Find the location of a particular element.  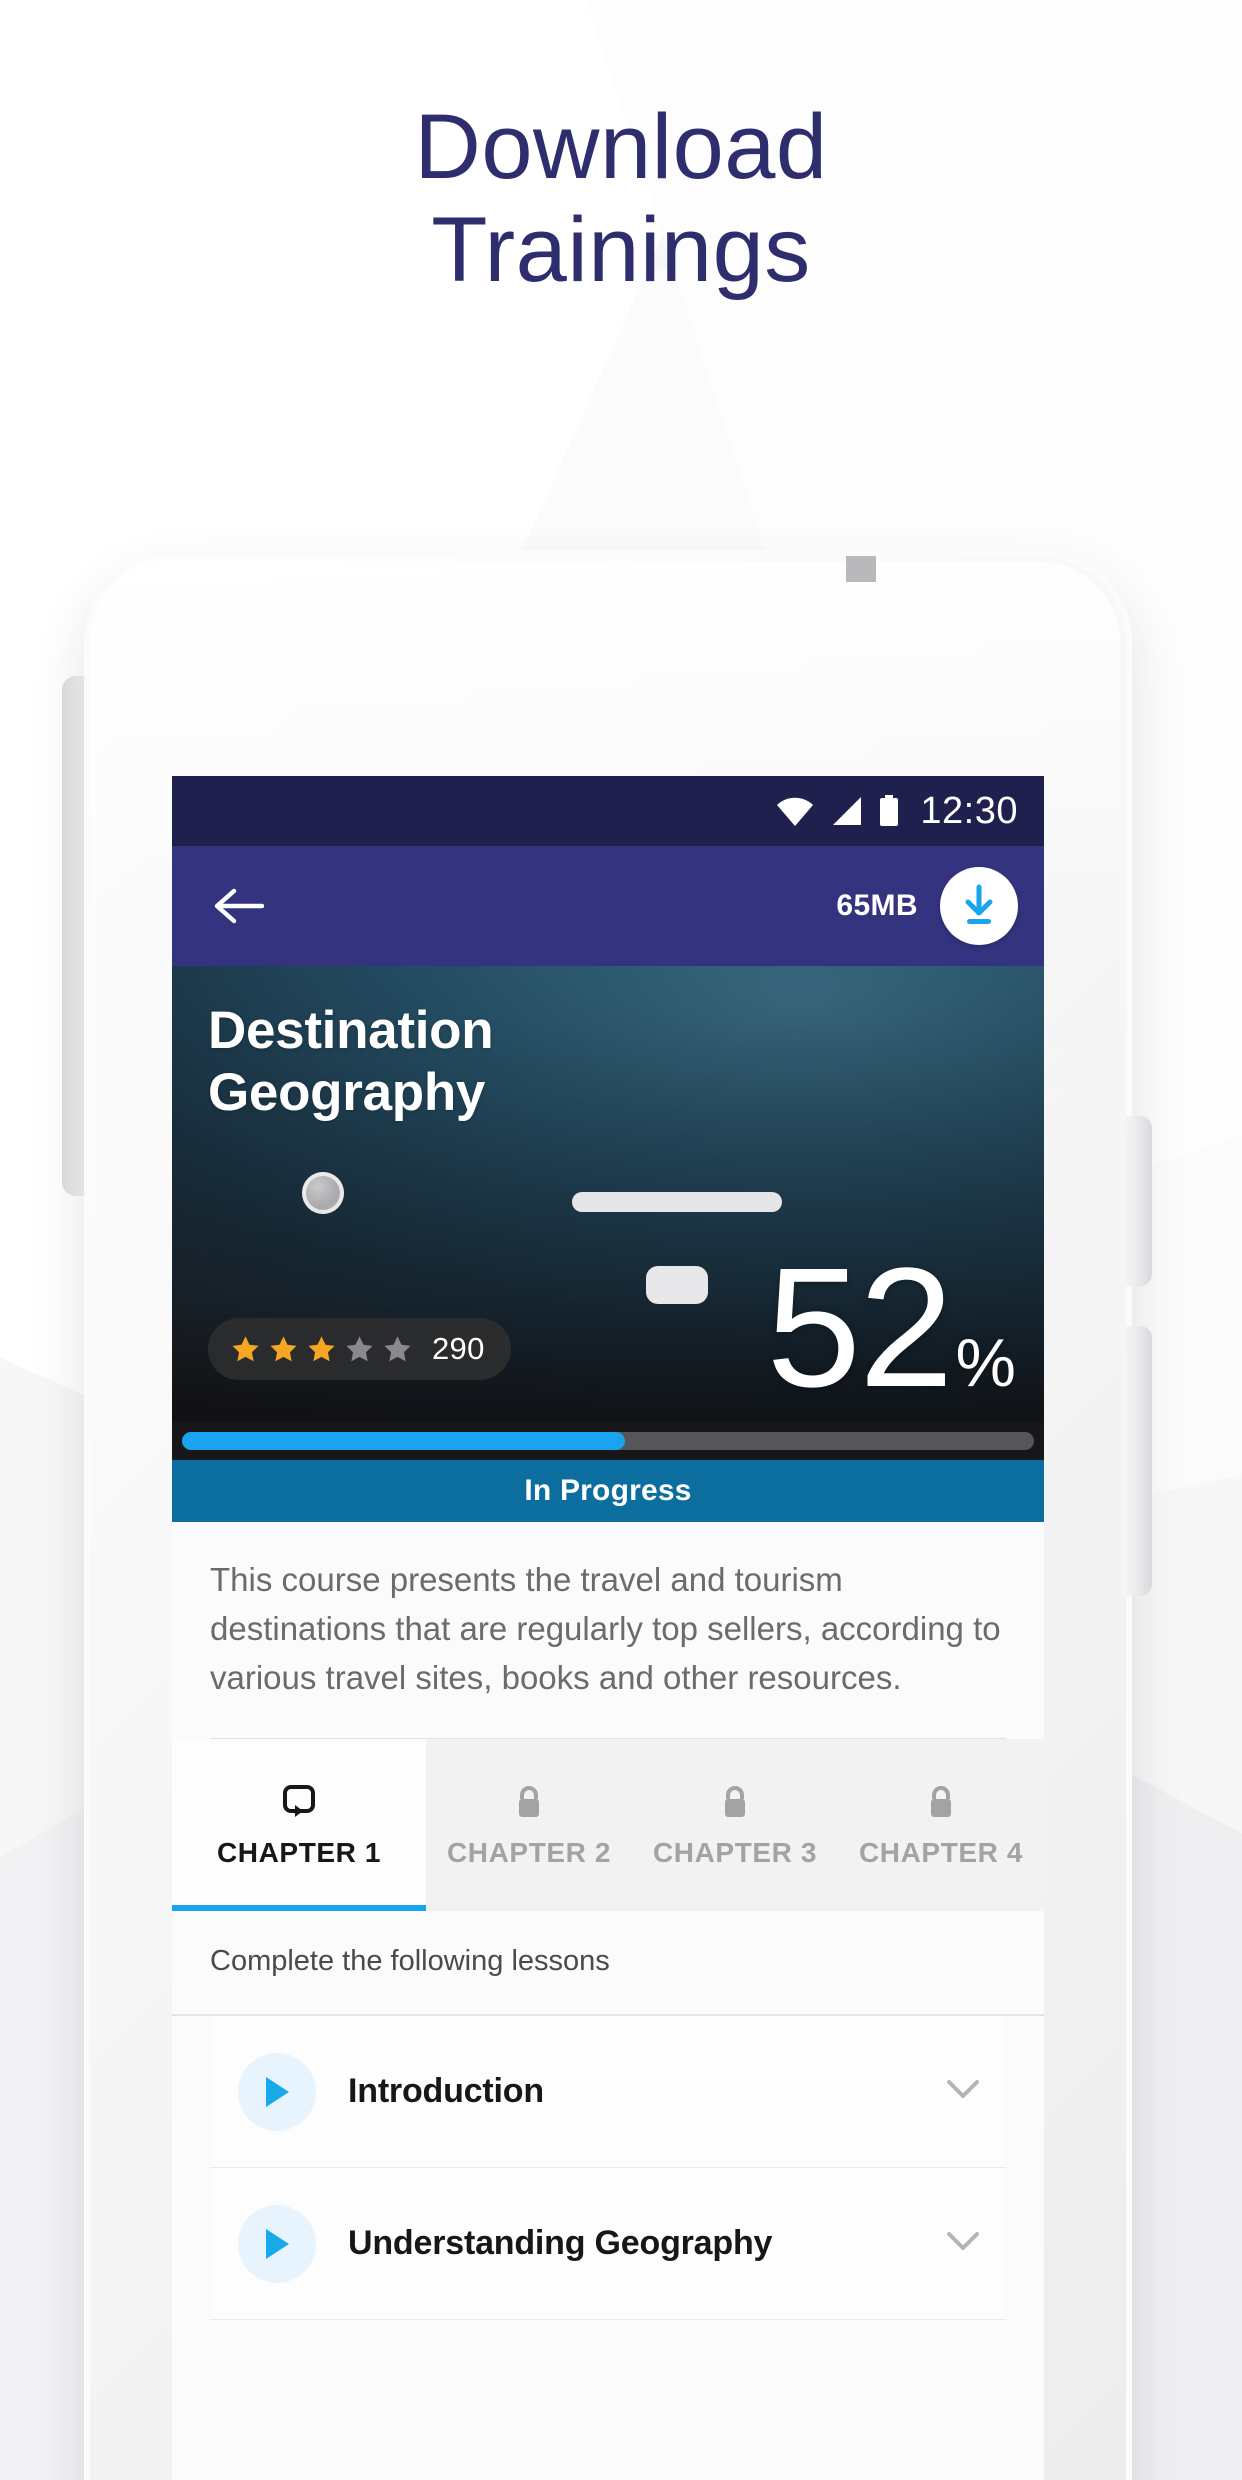

tab-chapter-3: CHAPTER 3 is located at coordinates (735, 1825).